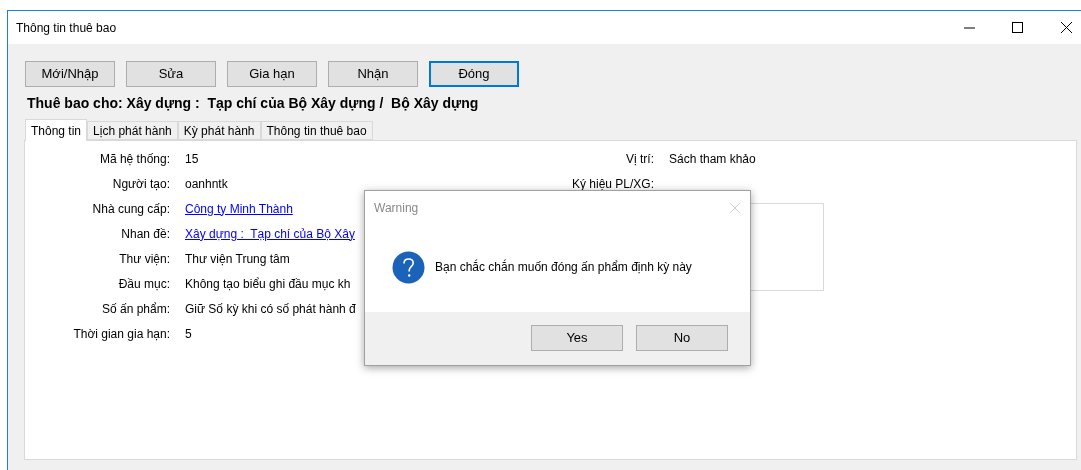  What do you see at coordinates (130, 209) in the screenshot?
I see `field-label: Nhà cung cấp:` at bounding box center [130, 209].